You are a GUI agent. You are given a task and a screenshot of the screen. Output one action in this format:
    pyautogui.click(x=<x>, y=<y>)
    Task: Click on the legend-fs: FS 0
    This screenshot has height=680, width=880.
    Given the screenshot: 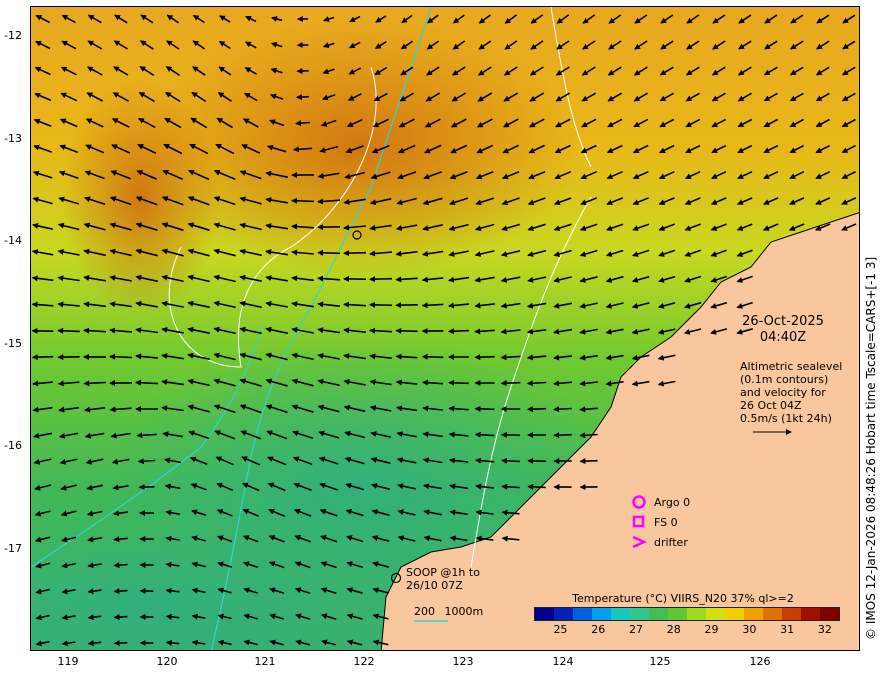 What is the action you would take?
    pyautogui.click(x=660, y=522)
    